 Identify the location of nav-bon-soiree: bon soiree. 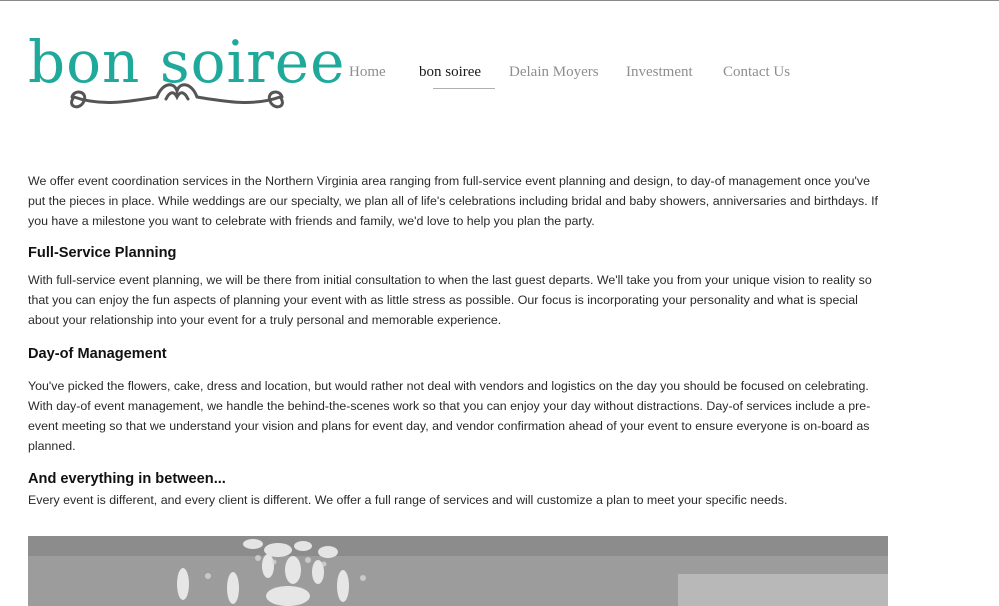
(464, 76).